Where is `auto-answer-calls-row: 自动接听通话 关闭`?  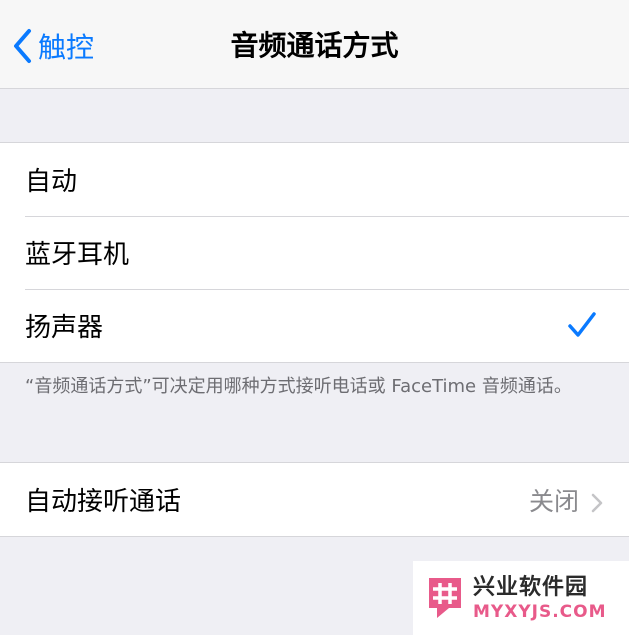
auto-answer-calls-row: 自动接听通话 关闭 is located at coordinates (314, 499).